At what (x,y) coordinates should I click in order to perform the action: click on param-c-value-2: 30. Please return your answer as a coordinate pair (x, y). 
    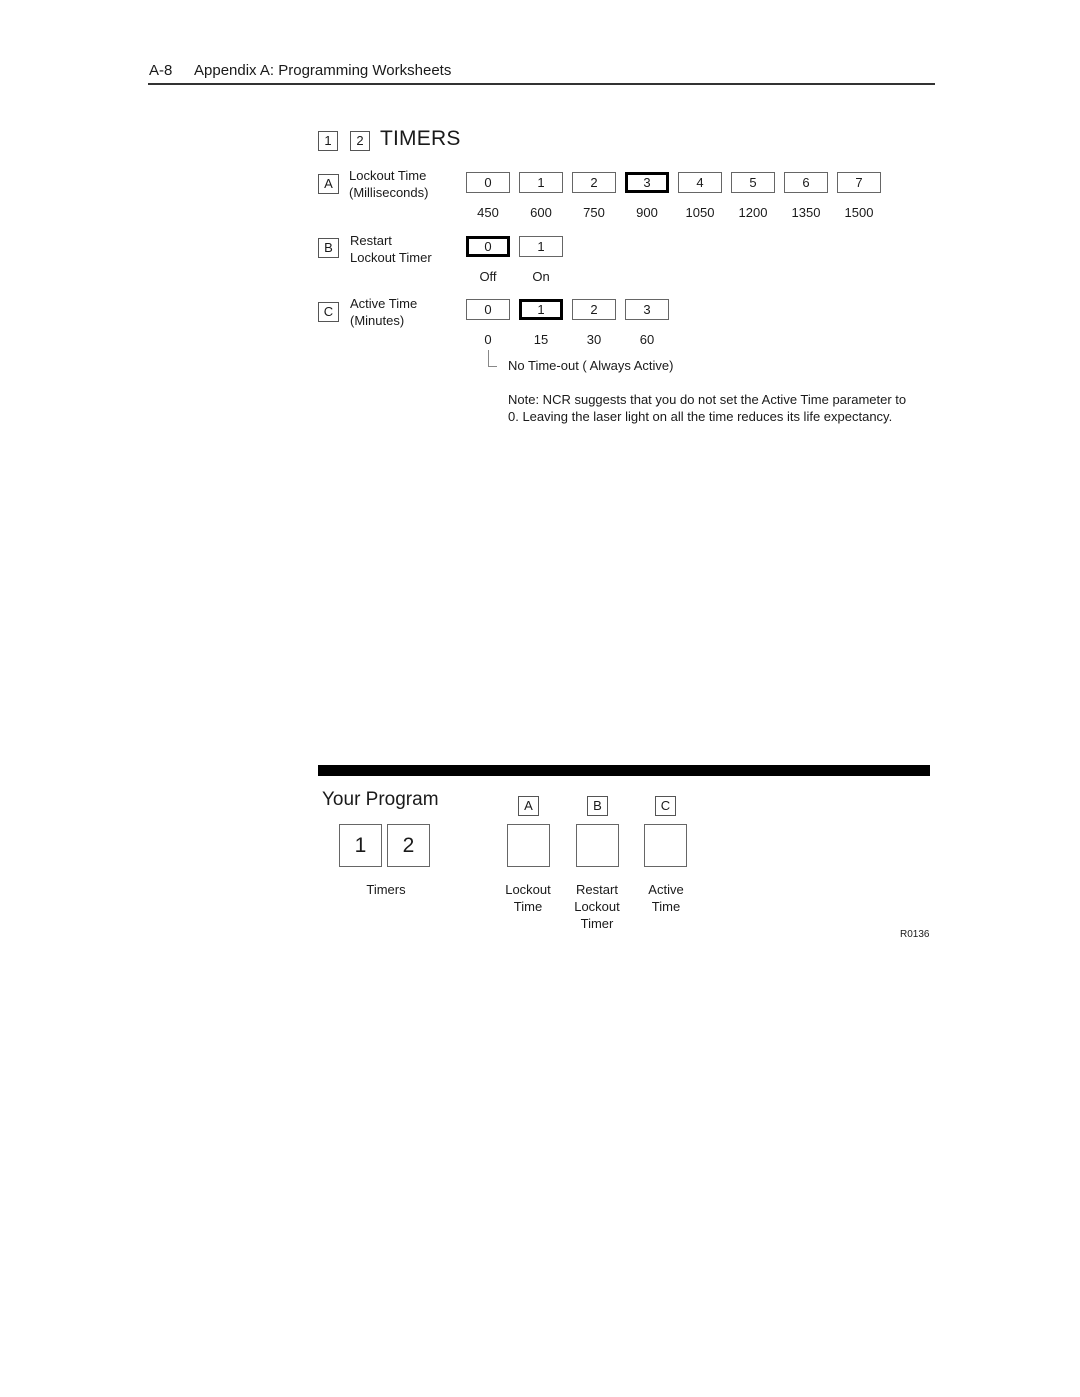
    Looking at the image, I should click on (594, 339).